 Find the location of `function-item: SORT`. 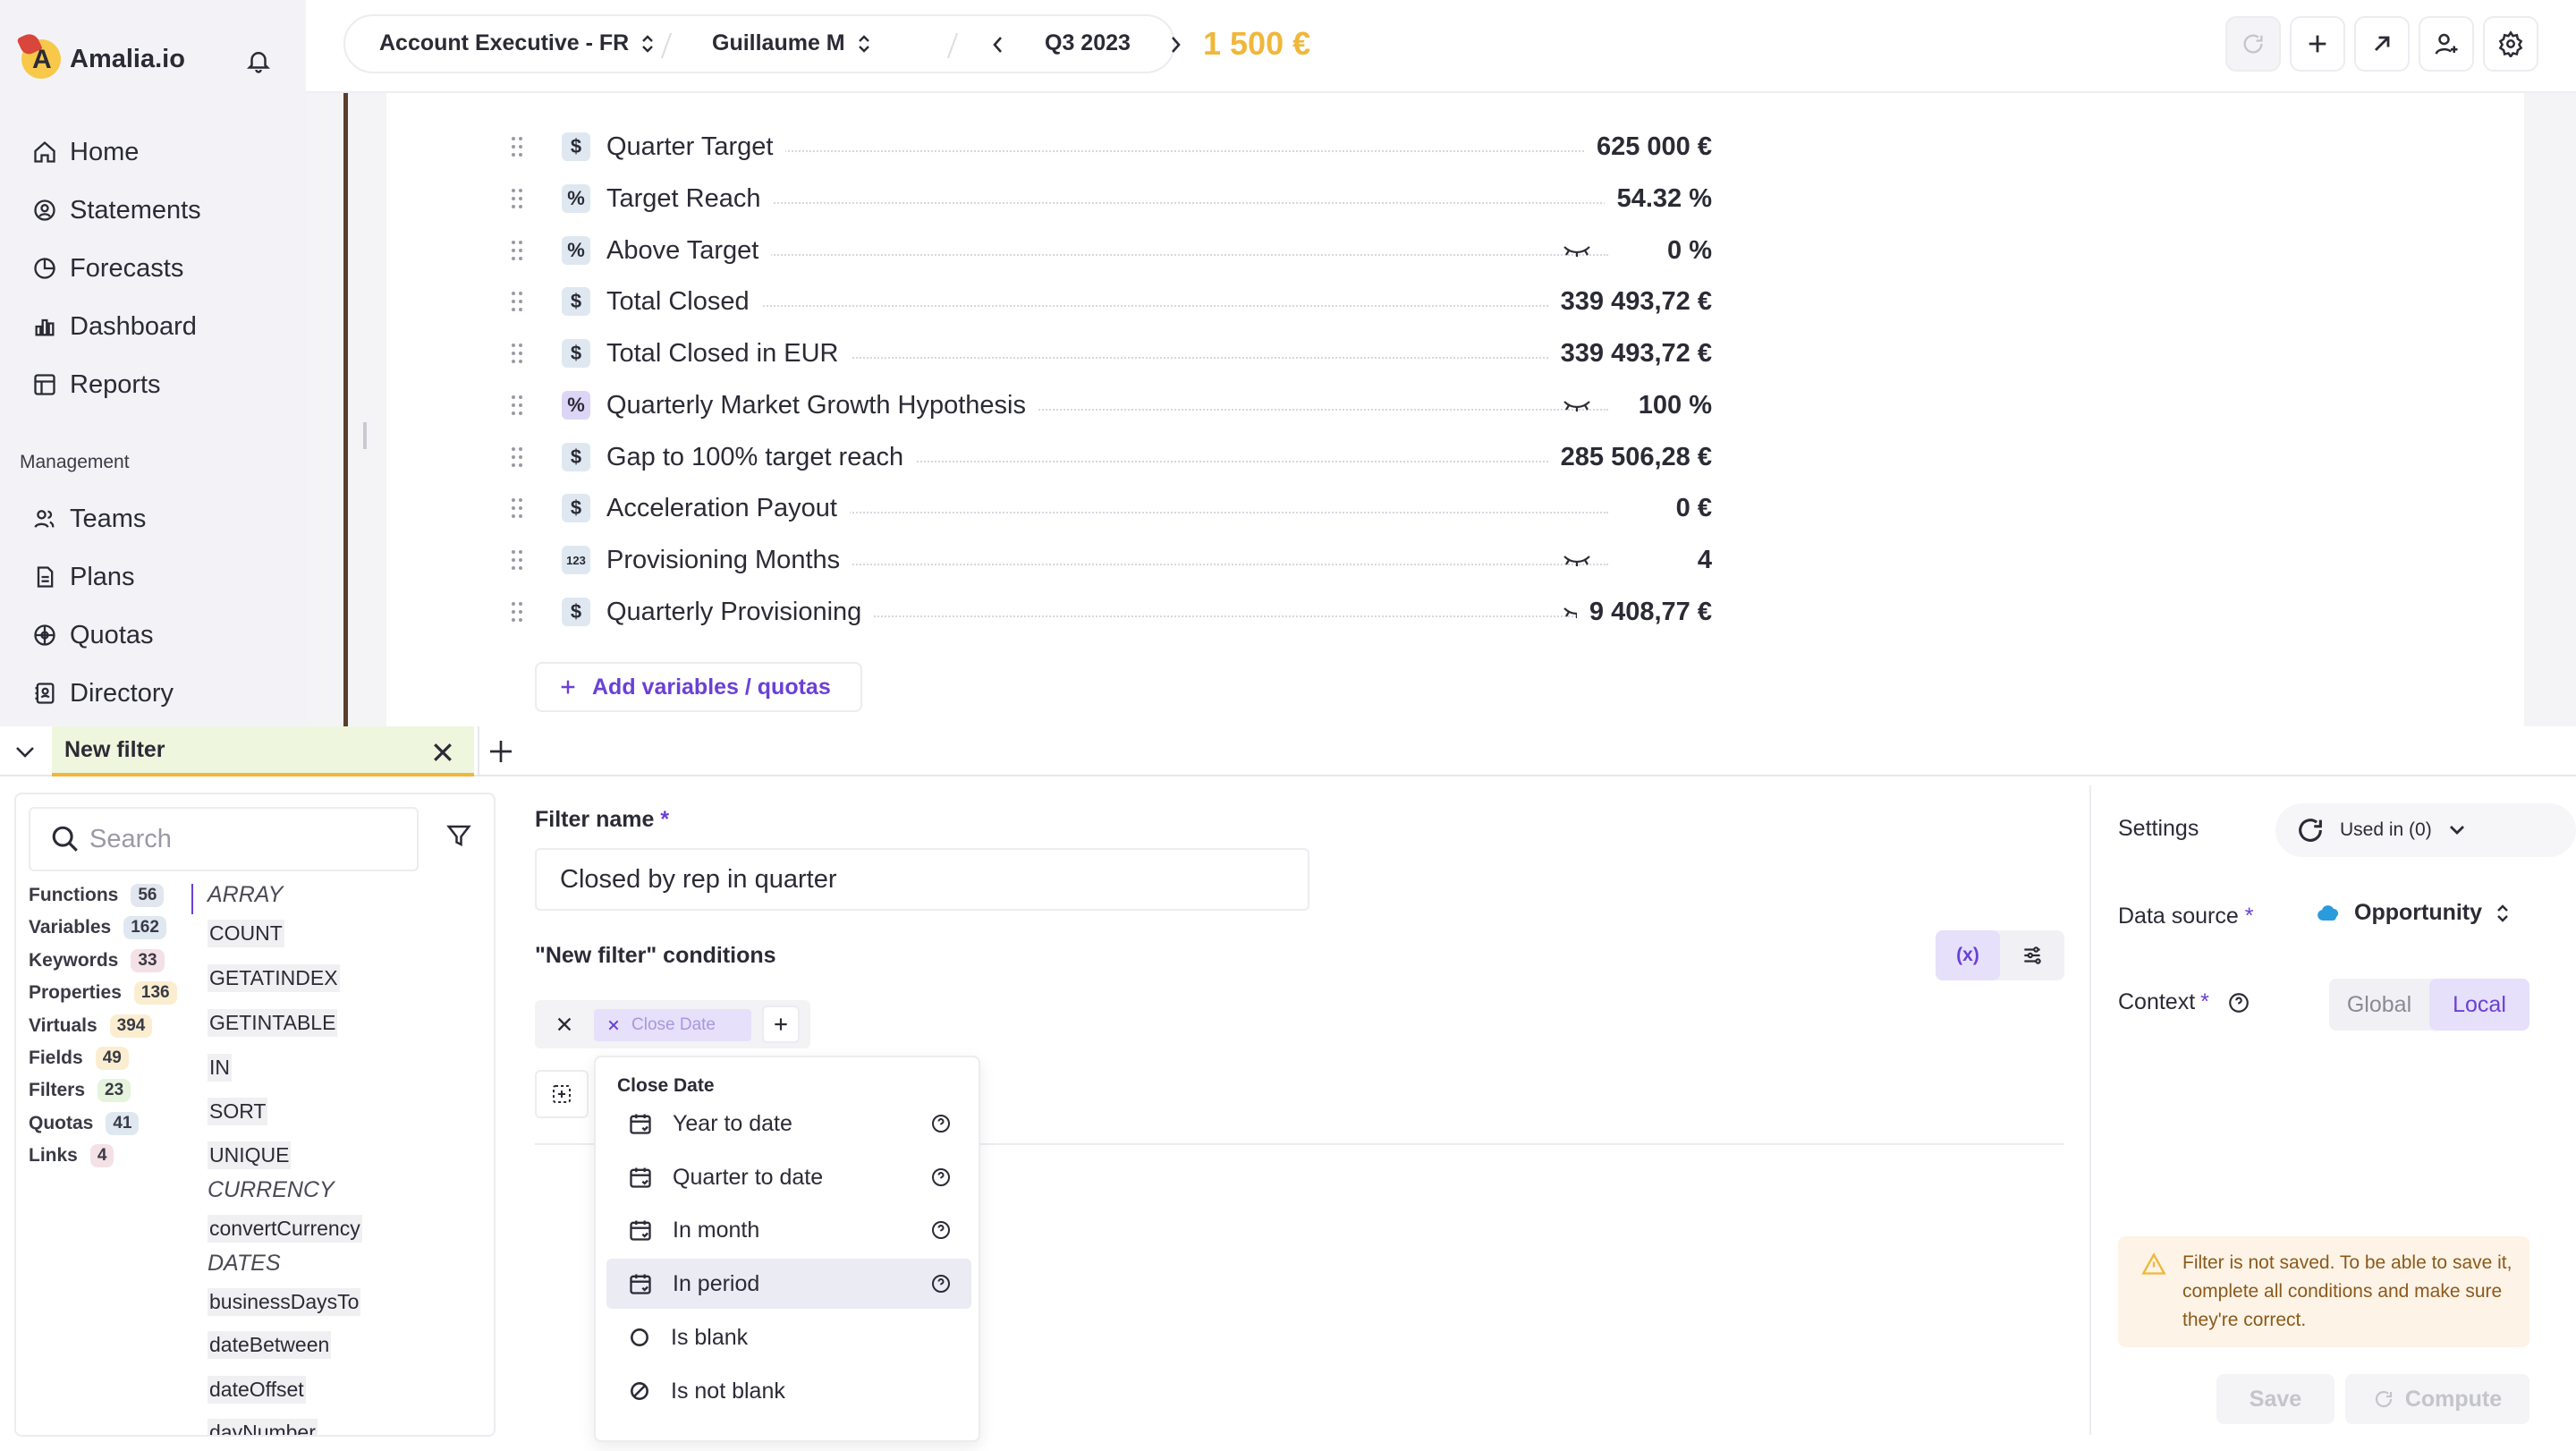

function-item: SORT is located at coordinates (238, 1111).